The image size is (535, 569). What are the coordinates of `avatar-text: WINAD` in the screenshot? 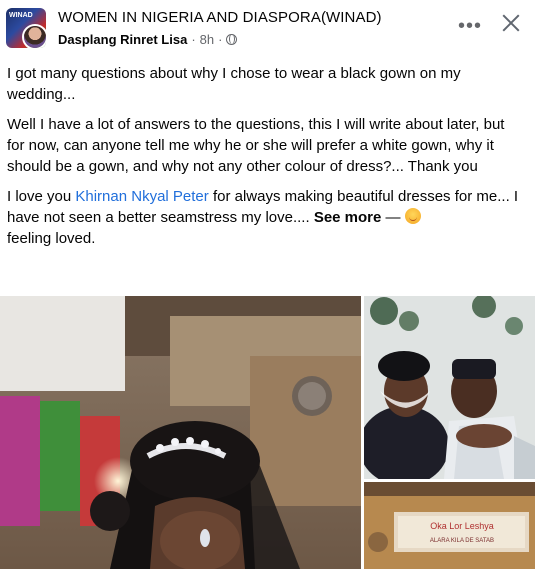 It's located at (21, 15).